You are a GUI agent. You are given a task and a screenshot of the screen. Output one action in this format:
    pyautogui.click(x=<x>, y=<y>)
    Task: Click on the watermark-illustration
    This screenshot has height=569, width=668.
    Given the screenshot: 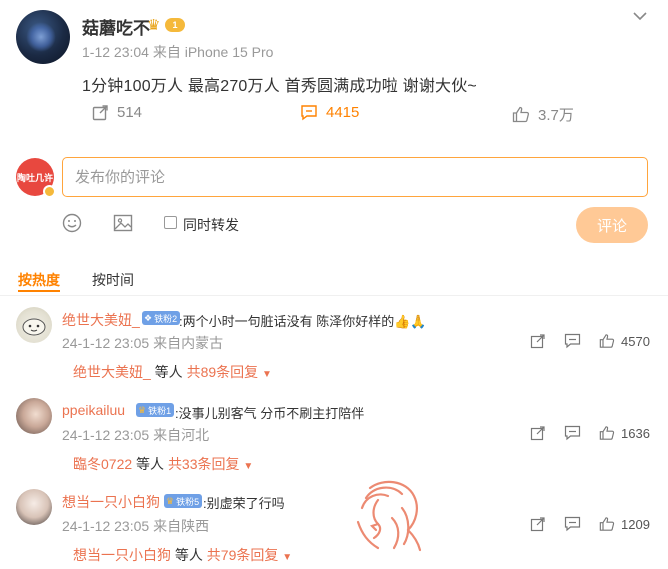 What is the action you would take?
    pyautogui.click(x=388, y=516)
    